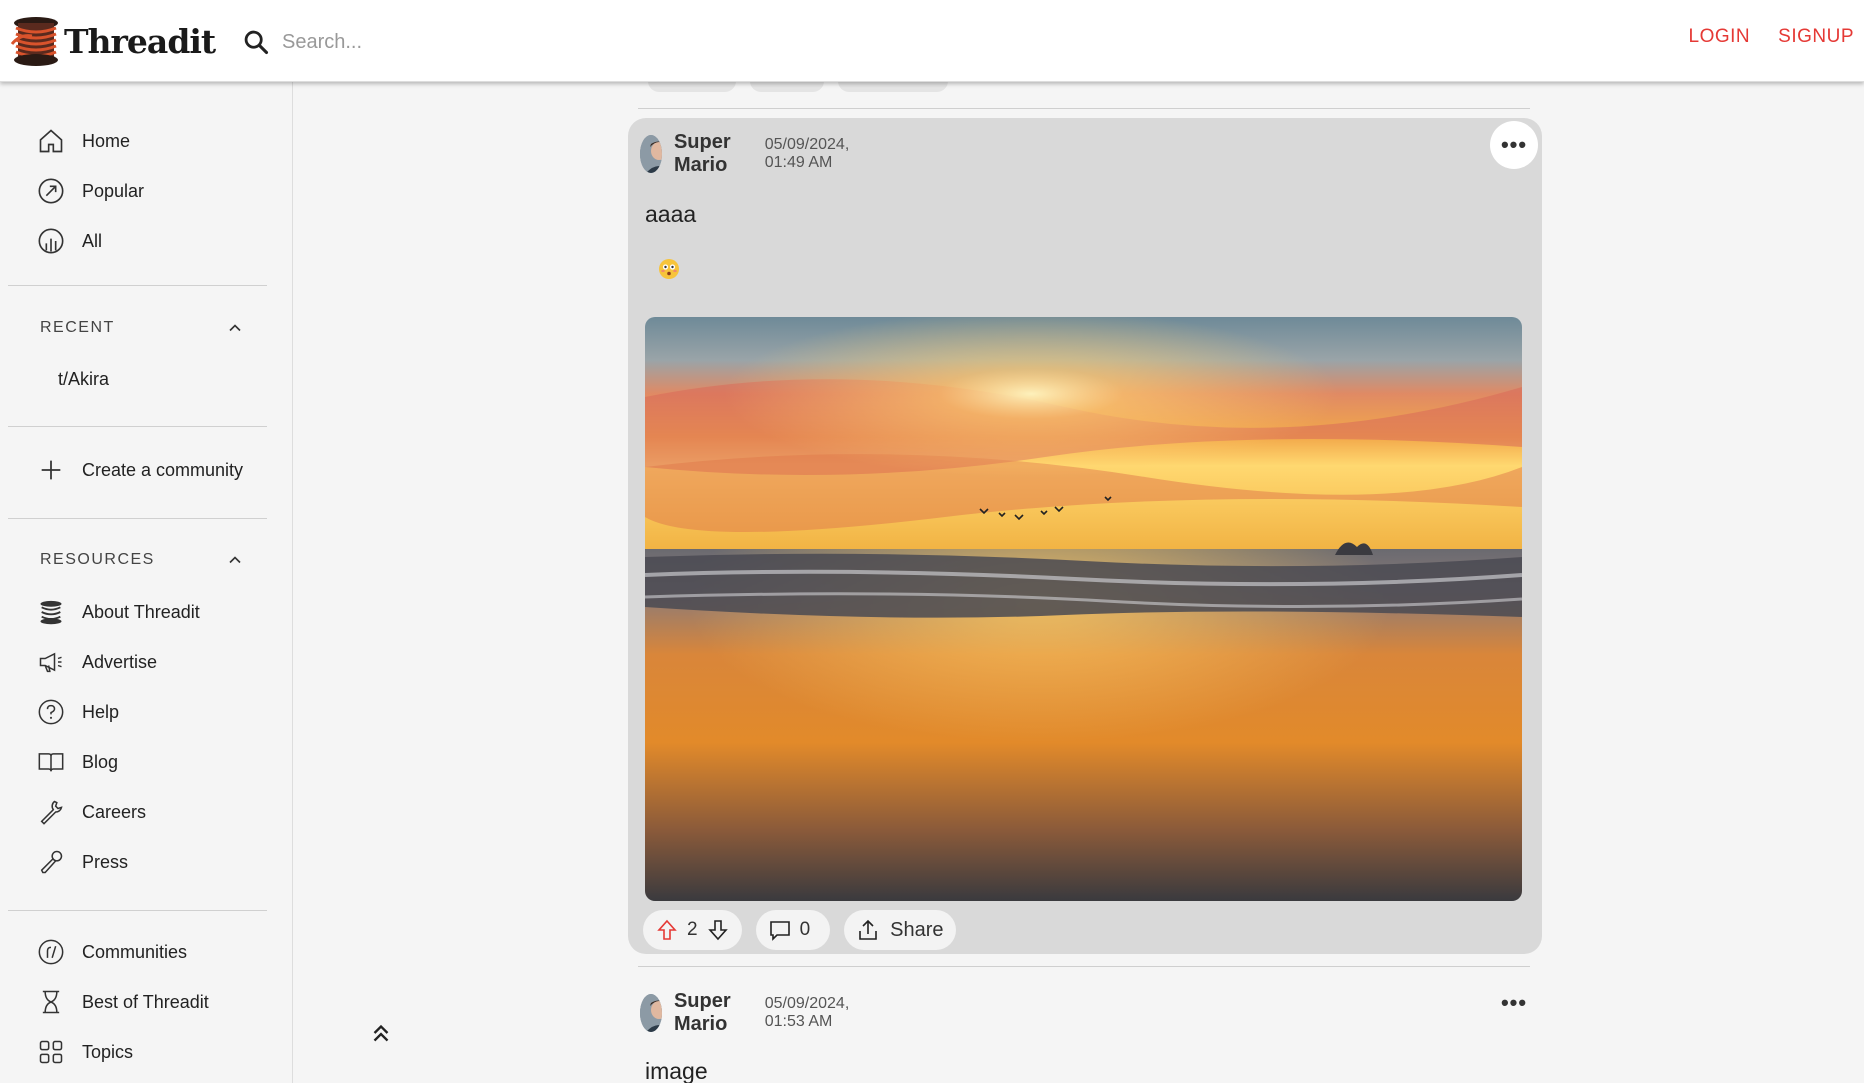 This screenshot has width=1864, height=1083. I want to click on top-navbar: Threadit LOGIN SIGNUP, so click(932, 41).